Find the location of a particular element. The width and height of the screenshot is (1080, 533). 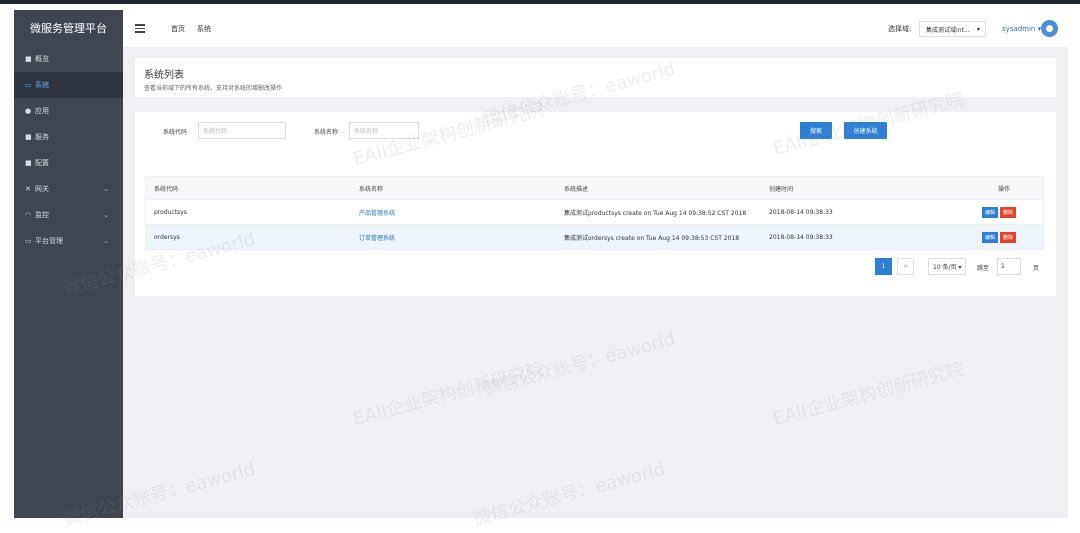

column-header: 系统名称 is located at coordinates (371, 189).